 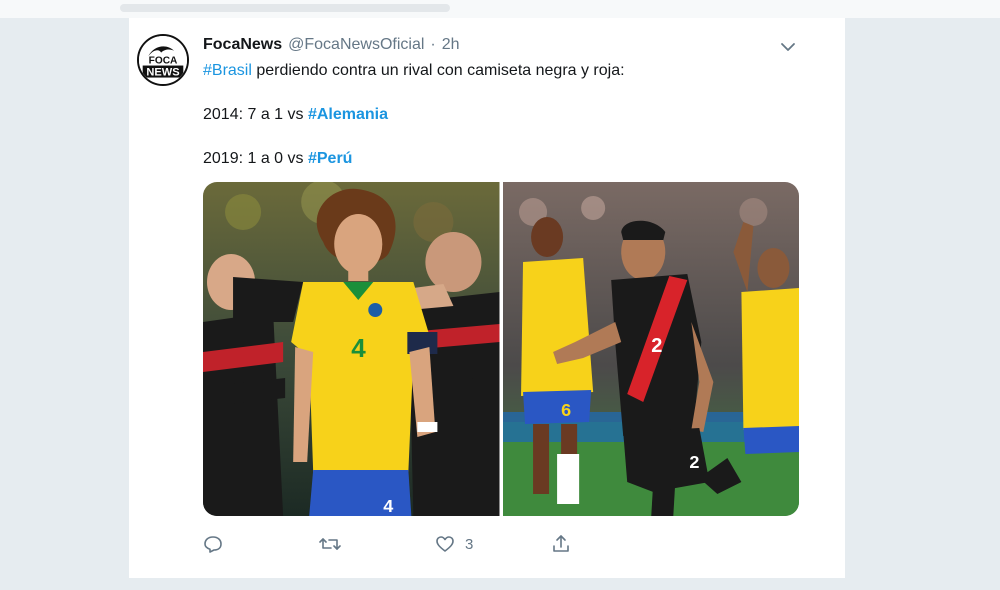 I want to click on handle: @FocaNewsOficial, so click(x=356, y=45).